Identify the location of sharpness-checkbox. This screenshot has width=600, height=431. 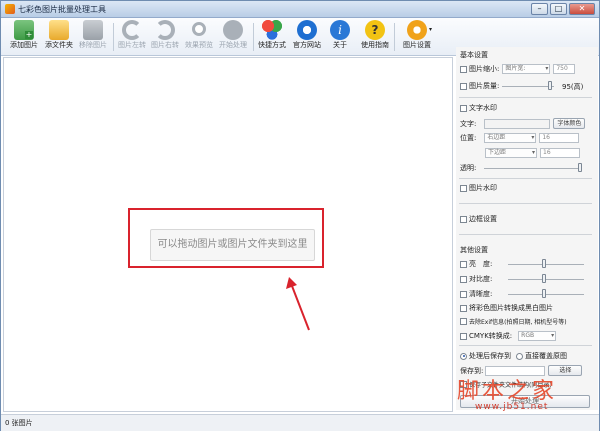
(463, 294).